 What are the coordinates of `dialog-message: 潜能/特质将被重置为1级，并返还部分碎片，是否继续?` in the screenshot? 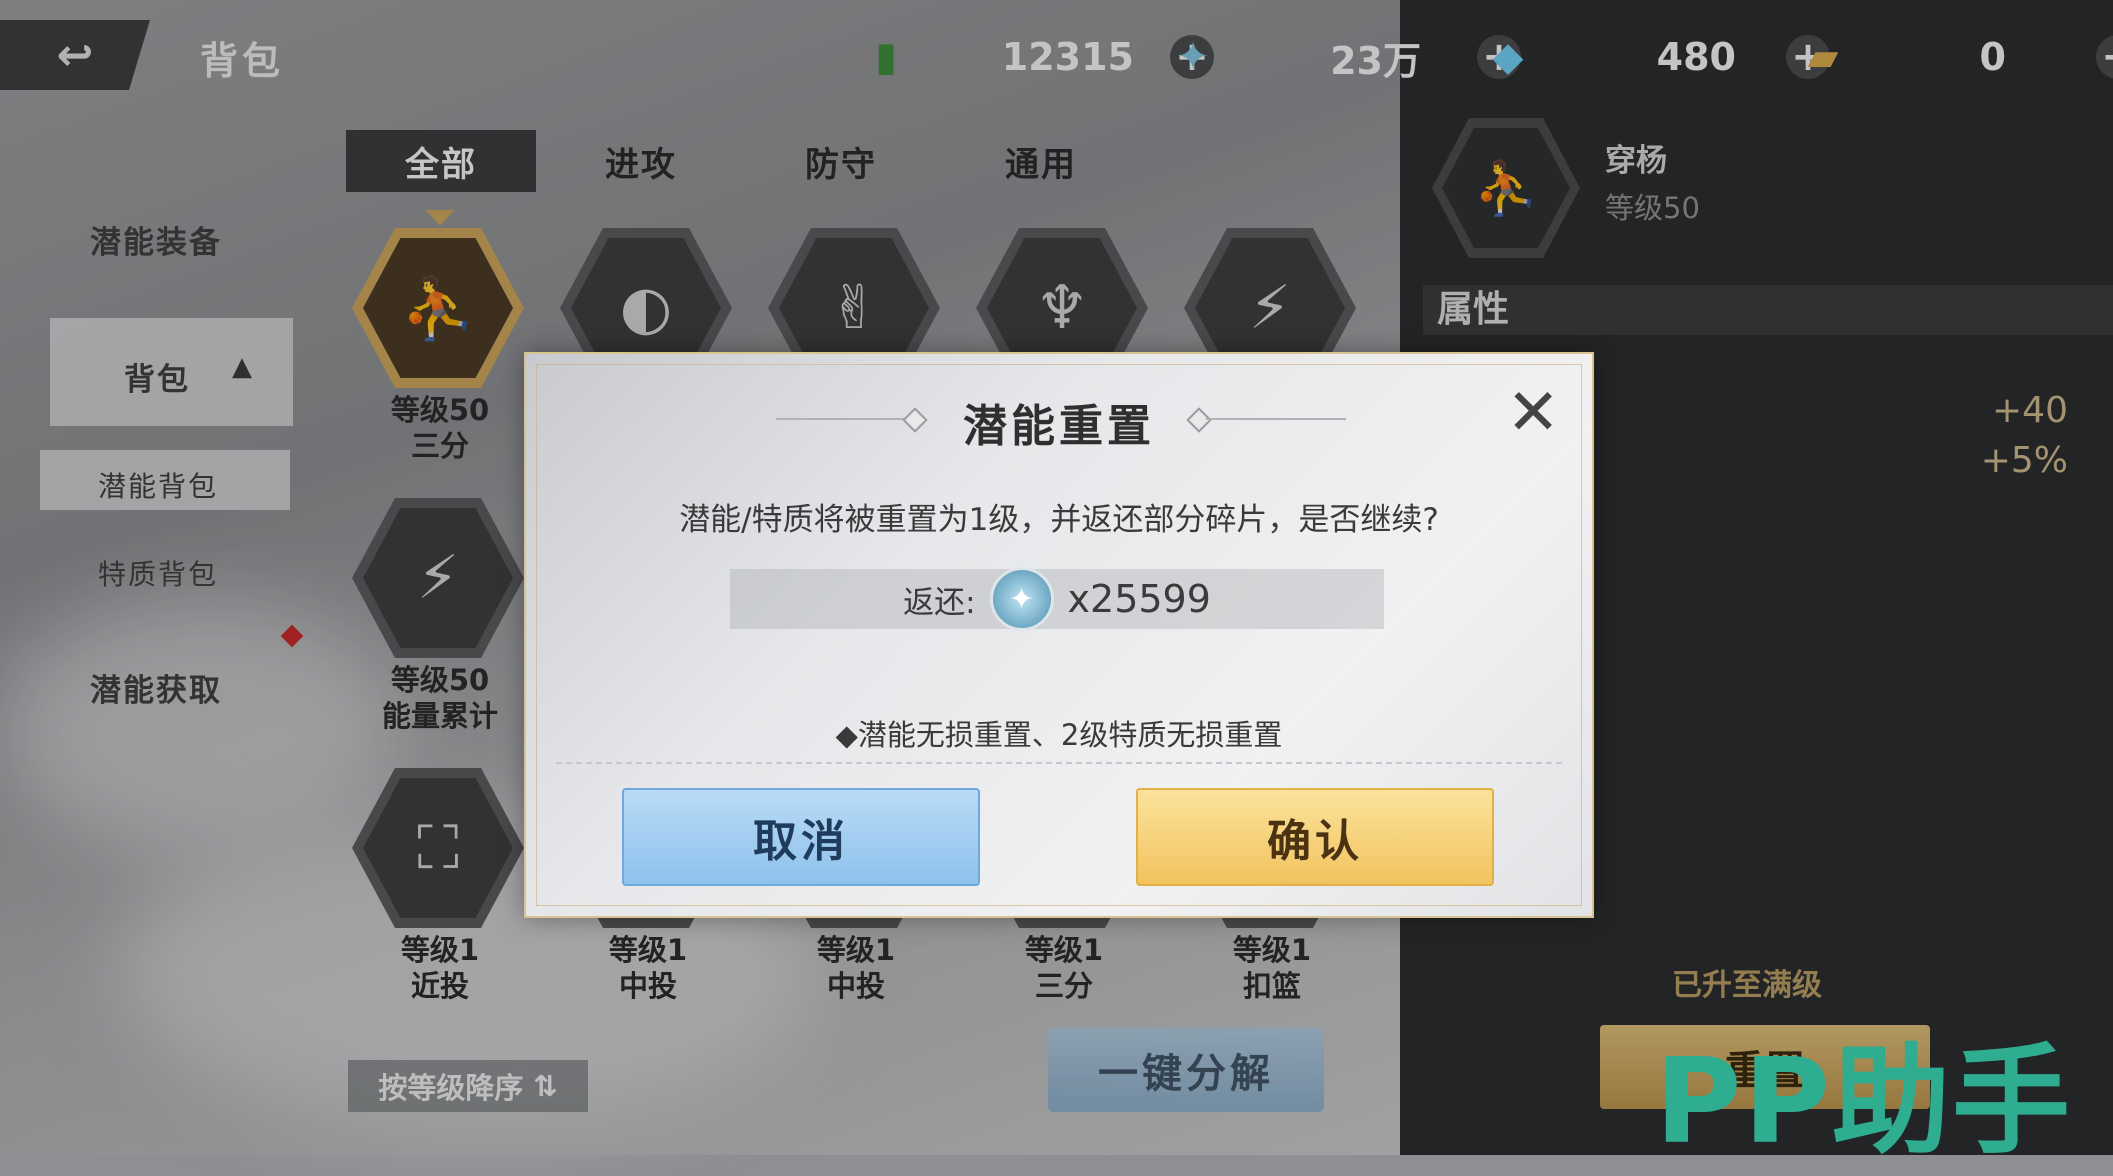 It's located at (1059, 520).